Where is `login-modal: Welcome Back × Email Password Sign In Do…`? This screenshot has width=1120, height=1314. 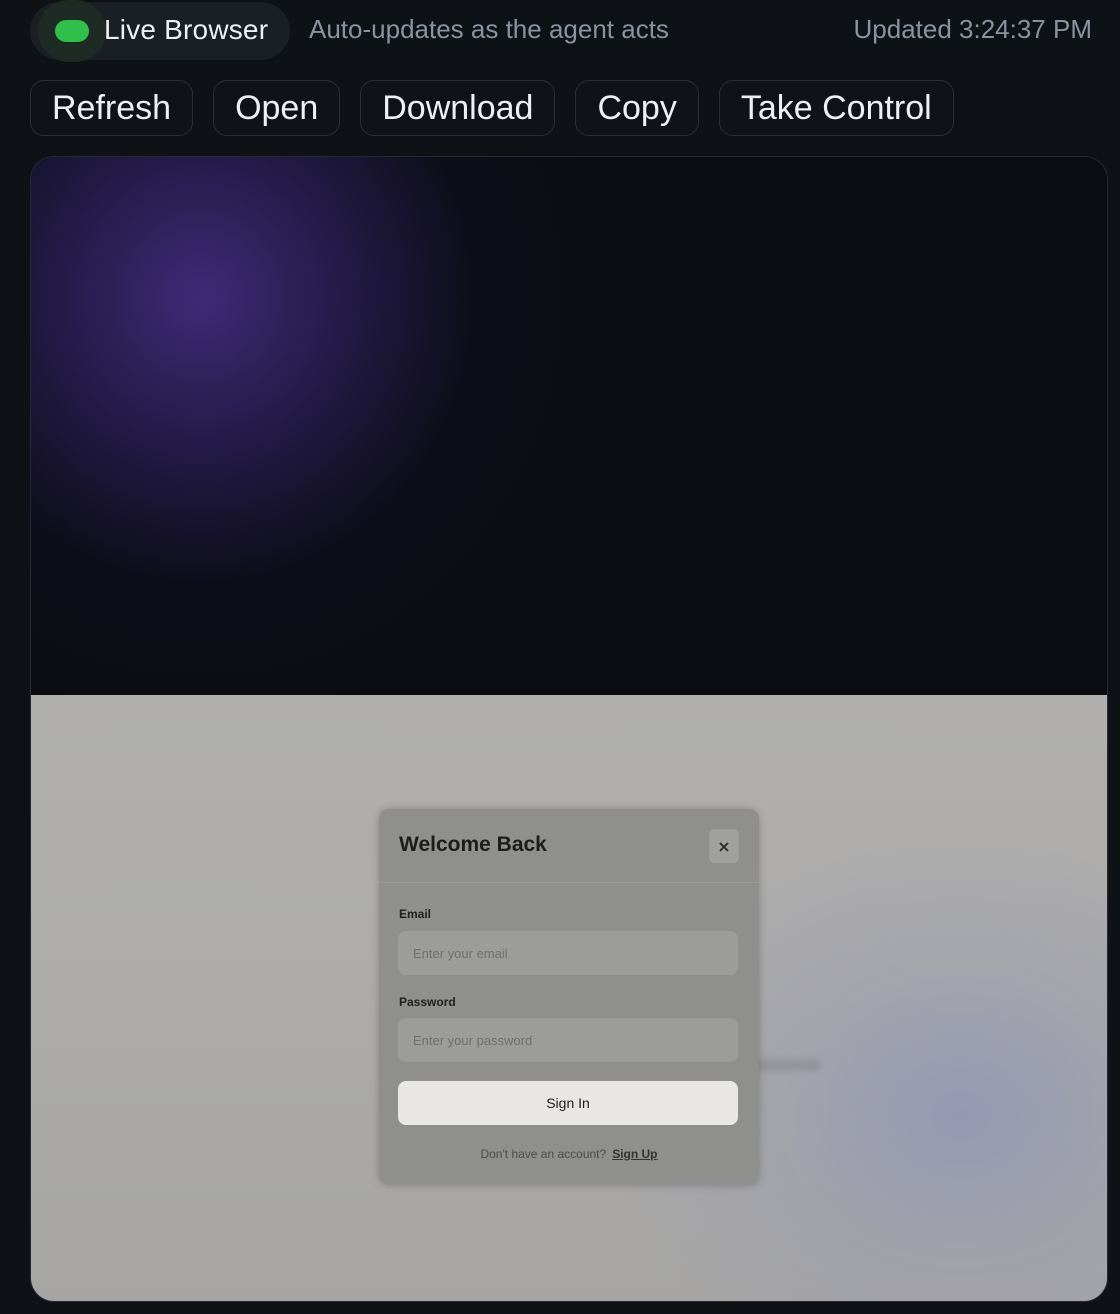 login-modal: Welcome Back × Email Password Sign In Do… is located at coordinates (569, 997).